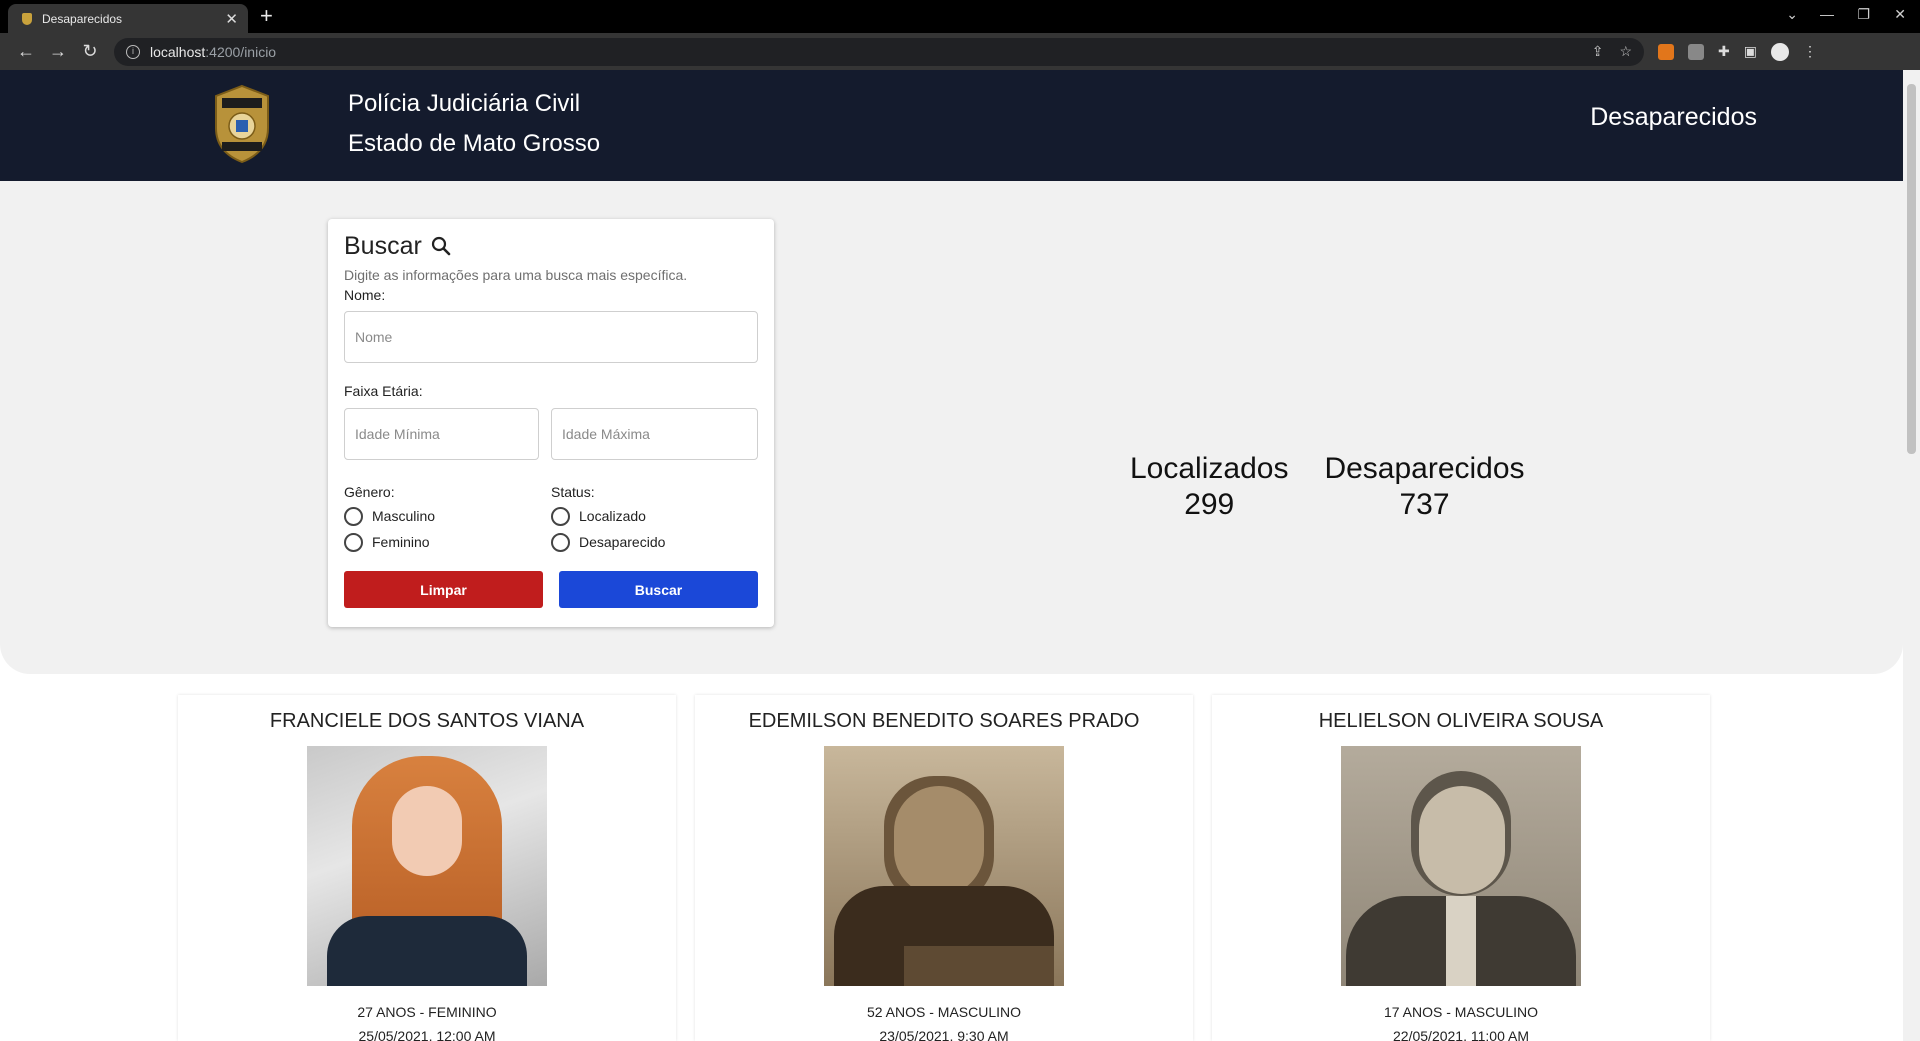  Describe the element at coordinates (427, 1034) in the screenshot. I see `person-date: 25/05/2021, 12:00 AM` at that location.